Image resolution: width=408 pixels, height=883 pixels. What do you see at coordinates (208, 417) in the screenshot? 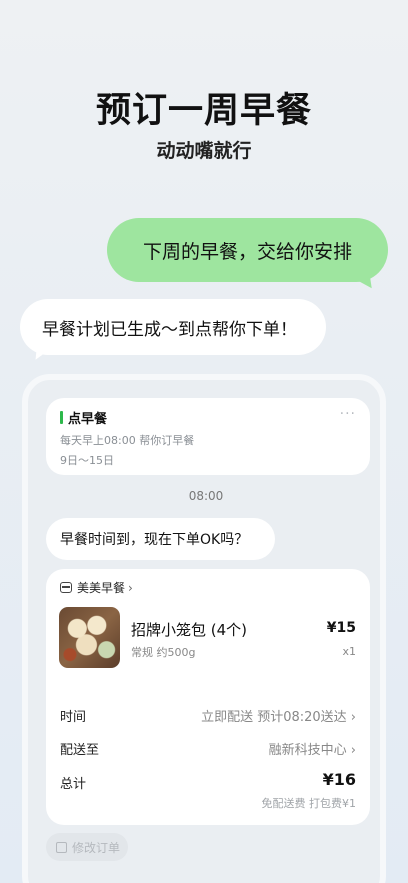
I see `plan-title-row: 点早餐` at bounding box center [208, 417].